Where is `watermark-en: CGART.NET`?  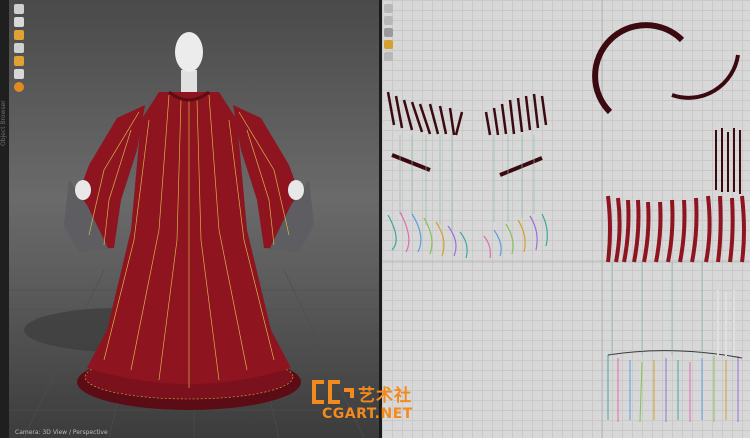 watermark-en: CGART.NET is located at coordinates (367, 414).